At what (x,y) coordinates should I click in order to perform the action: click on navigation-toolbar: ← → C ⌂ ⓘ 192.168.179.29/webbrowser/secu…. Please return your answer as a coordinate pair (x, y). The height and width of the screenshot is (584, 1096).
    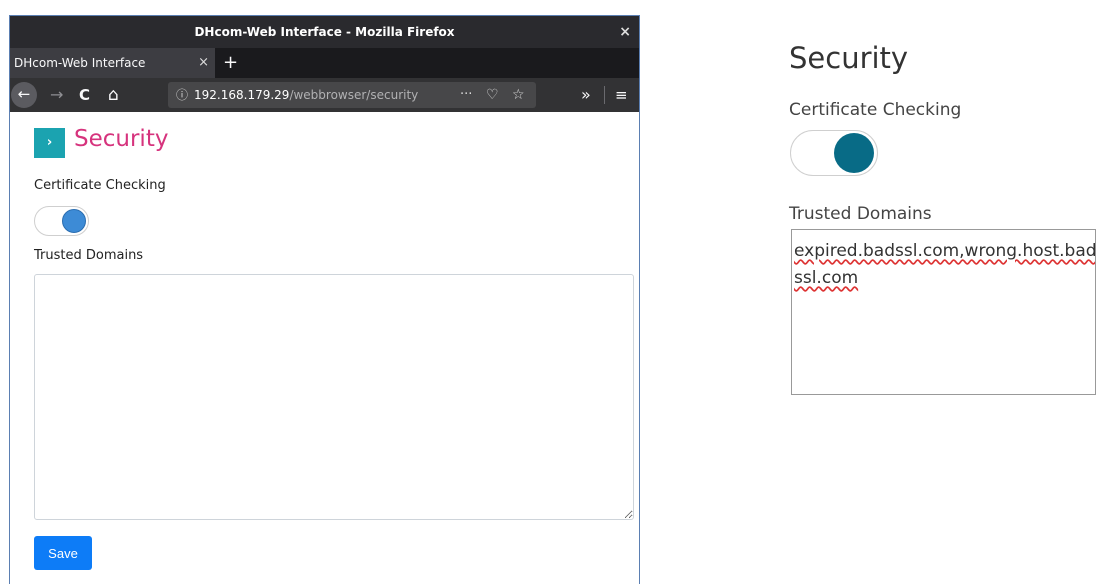
    Looking at the image, I should click on (324, 95).